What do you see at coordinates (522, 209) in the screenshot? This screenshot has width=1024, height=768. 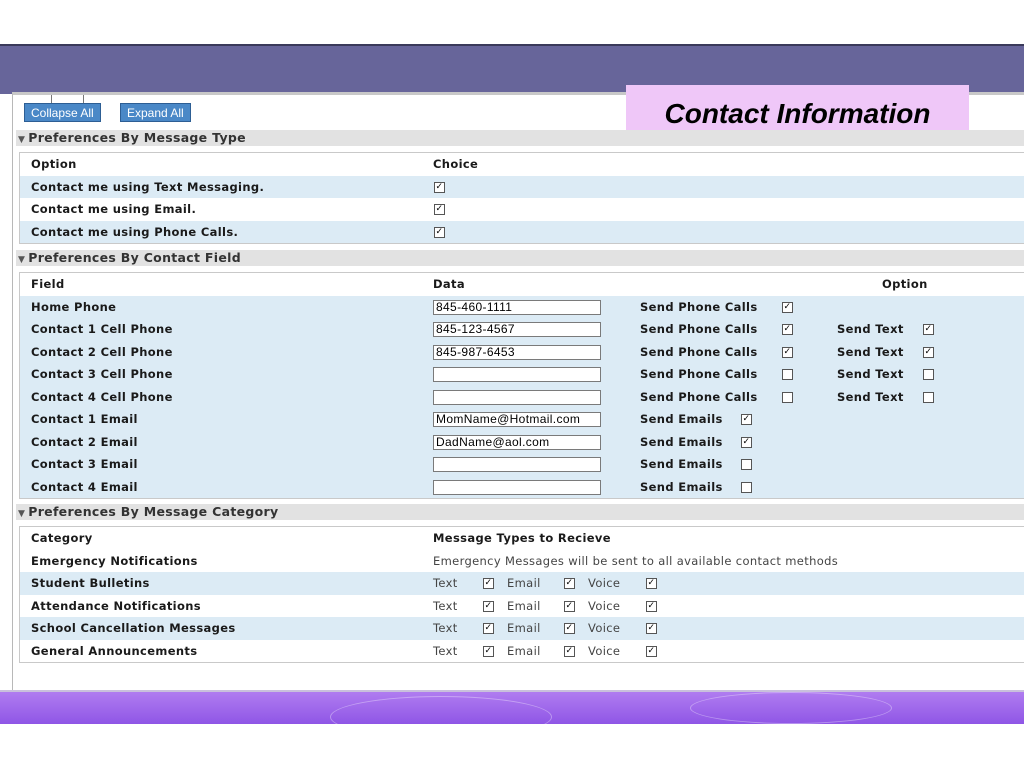 I see `table-row: Contact me using Email. ✓` at bounding box center [522, 209].